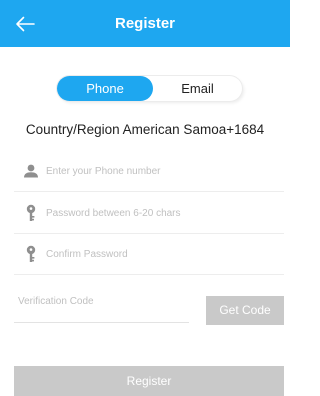 The width and height of the screenshot is (320, 396). I want to click on confirm-password-input, so click(164, 254).